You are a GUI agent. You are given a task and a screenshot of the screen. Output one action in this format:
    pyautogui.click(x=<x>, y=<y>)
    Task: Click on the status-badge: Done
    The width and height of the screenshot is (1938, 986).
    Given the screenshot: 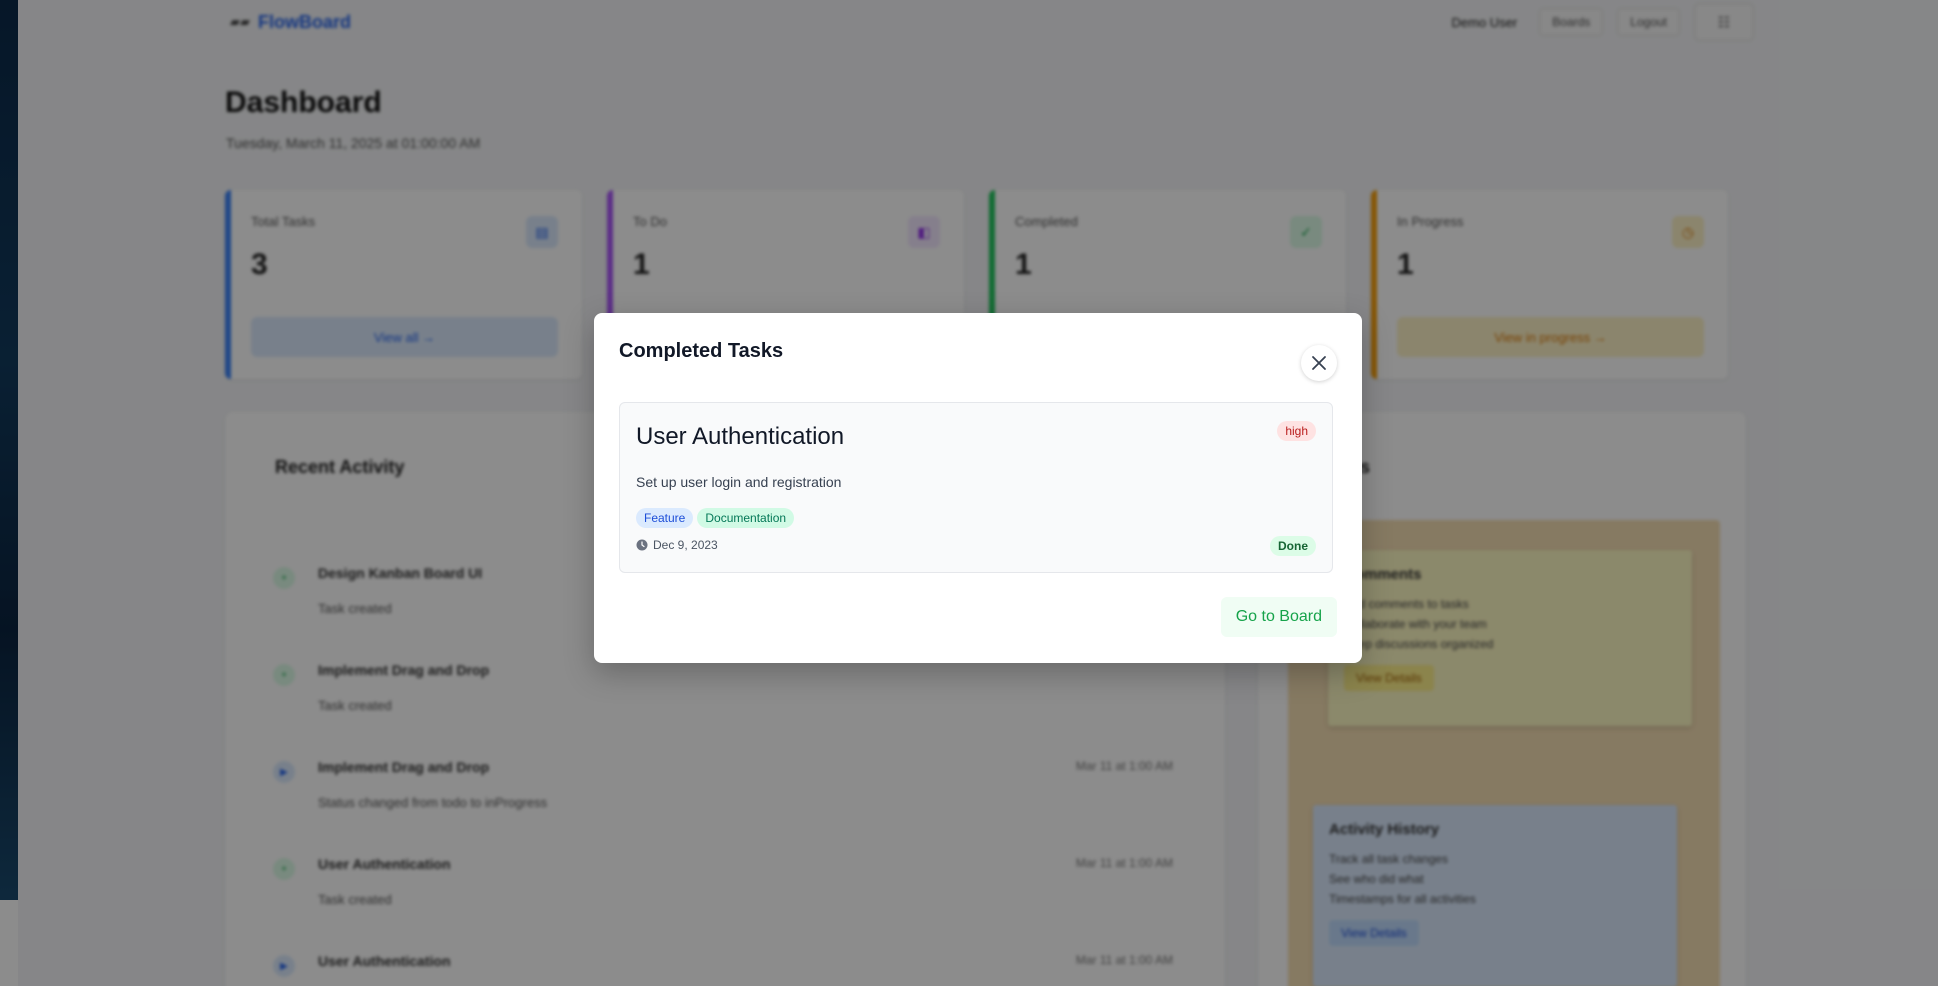 What is the action you would take?
    pyautogui.click(x=1293, y=546)
    